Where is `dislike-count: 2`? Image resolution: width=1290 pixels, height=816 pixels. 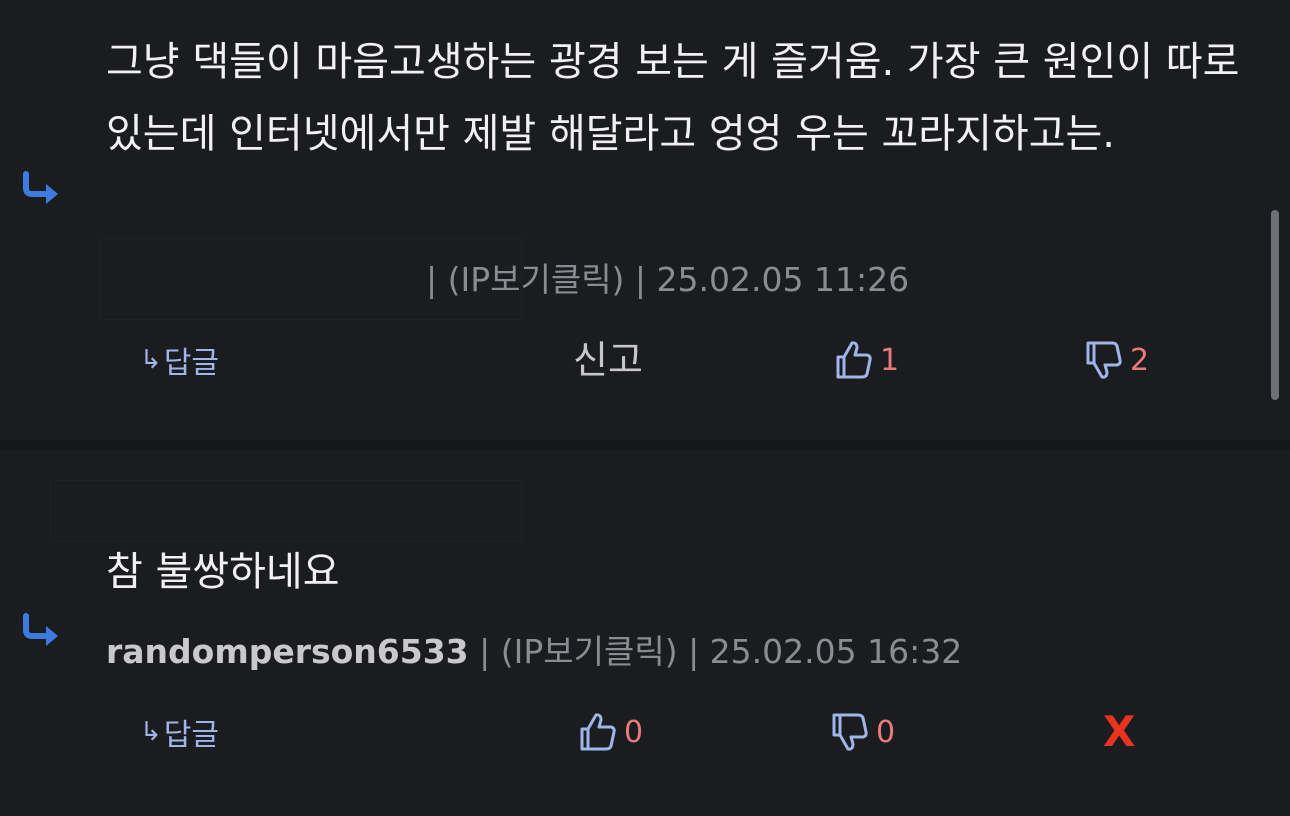 dislike-count: 2 is located at coordinates (1140, 360).